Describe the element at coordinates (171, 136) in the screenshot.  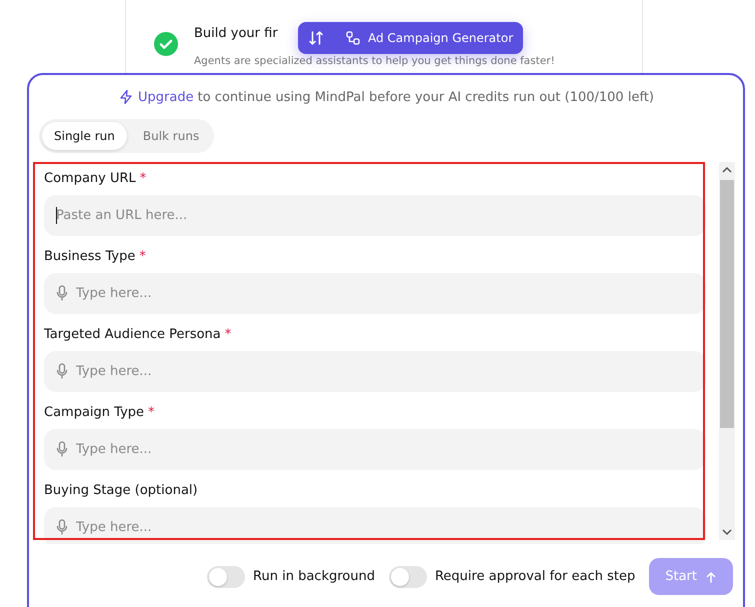
I see `mode-tab: Bulk runs` at that location.